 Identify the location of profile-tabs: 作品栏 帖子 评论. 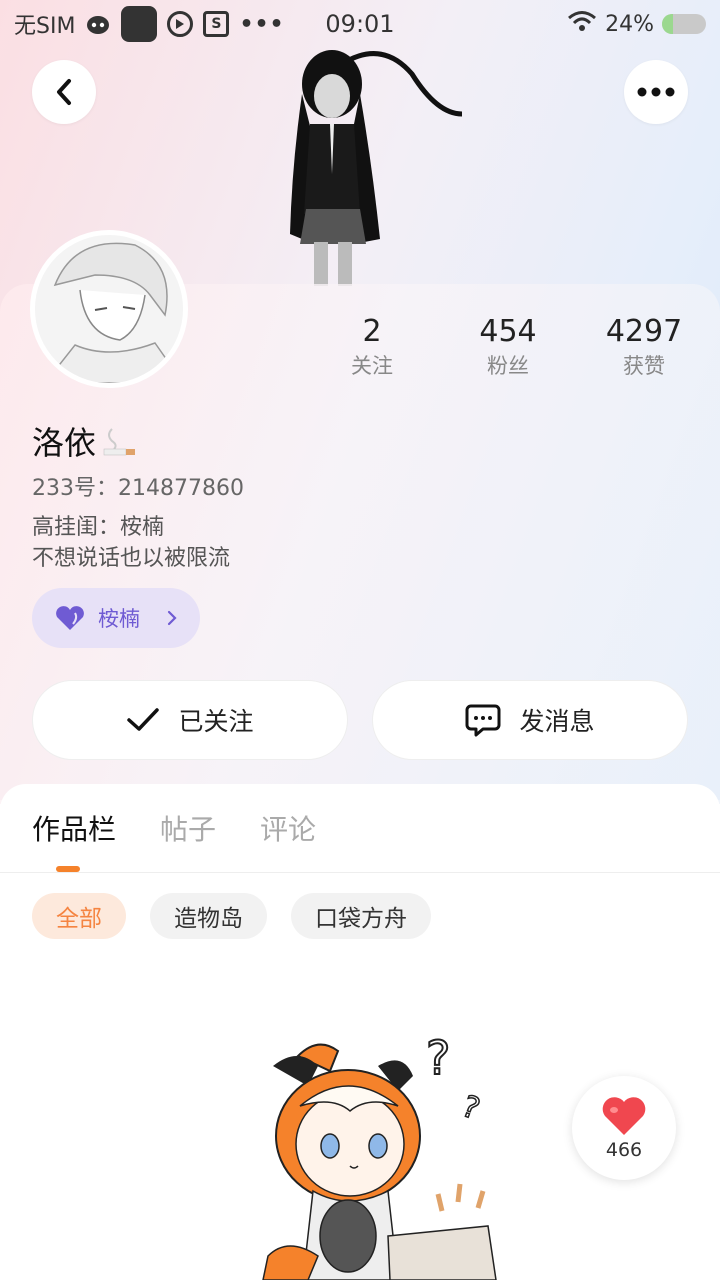
(174, 828).